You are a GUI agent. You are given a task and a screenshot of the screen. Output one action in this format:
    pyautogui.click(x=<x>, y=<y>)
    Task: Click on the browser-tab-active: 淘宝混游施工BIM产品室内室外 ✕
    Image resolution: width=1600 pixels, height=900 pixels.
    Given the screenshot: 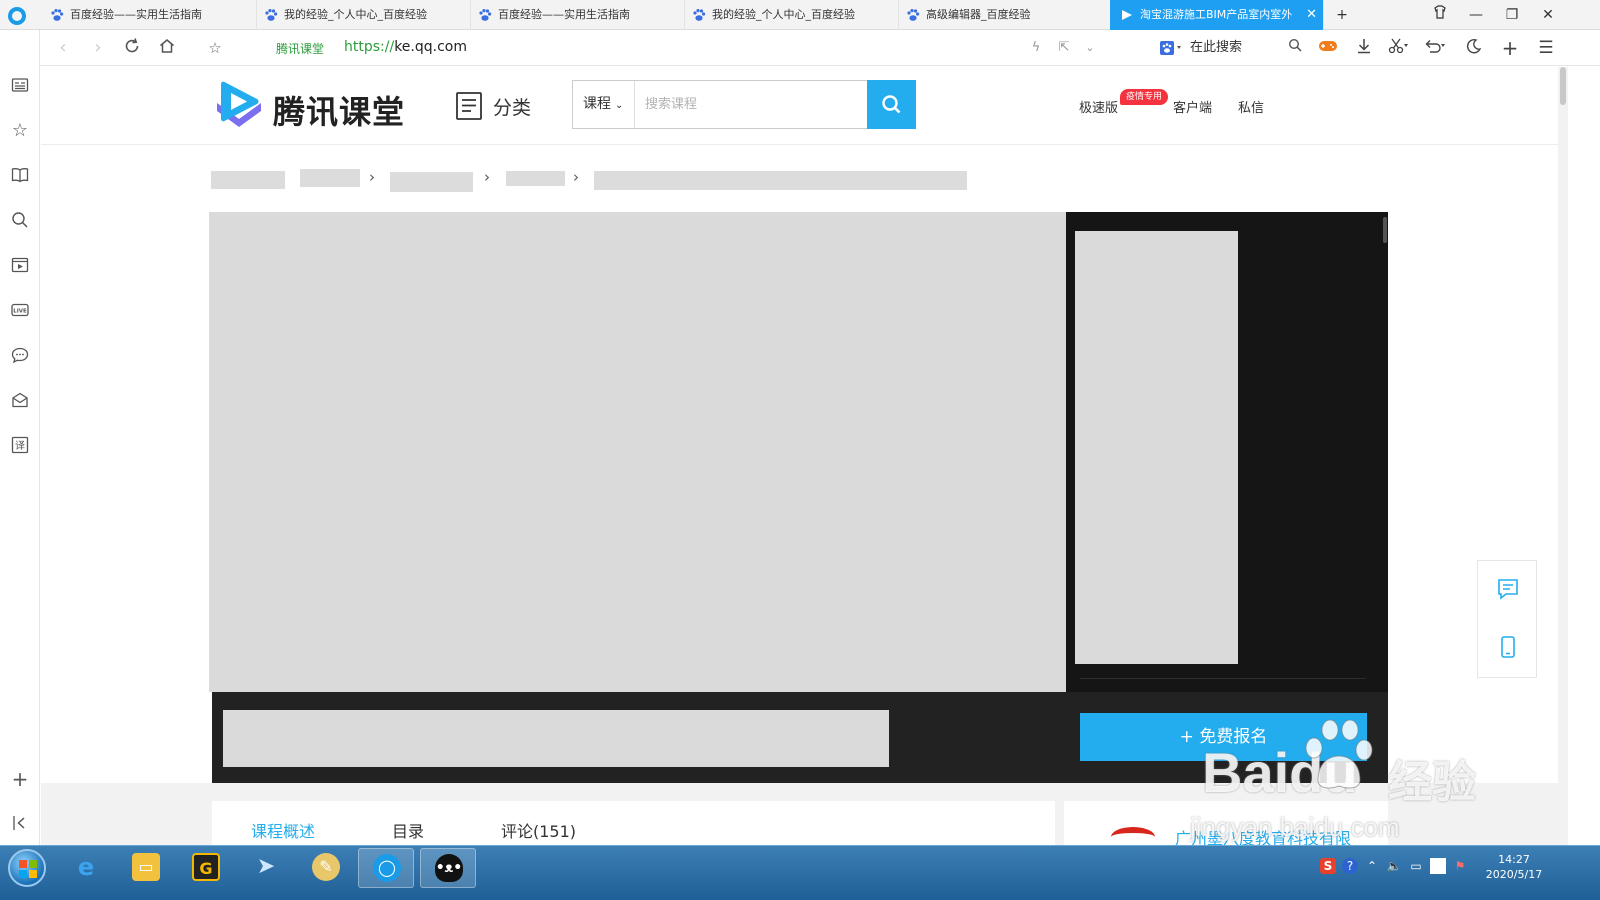 What is the action you would take?
    pyautogui.click(x=1217, y=15)
    